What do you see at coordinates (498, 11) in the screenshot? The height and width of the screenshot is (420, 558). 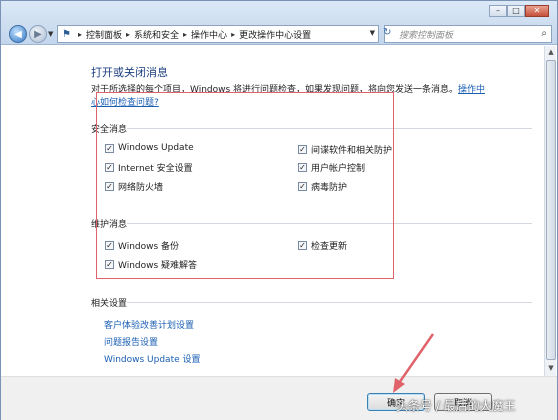 I see `minimize-button: –` at bounding box center [498, 11].